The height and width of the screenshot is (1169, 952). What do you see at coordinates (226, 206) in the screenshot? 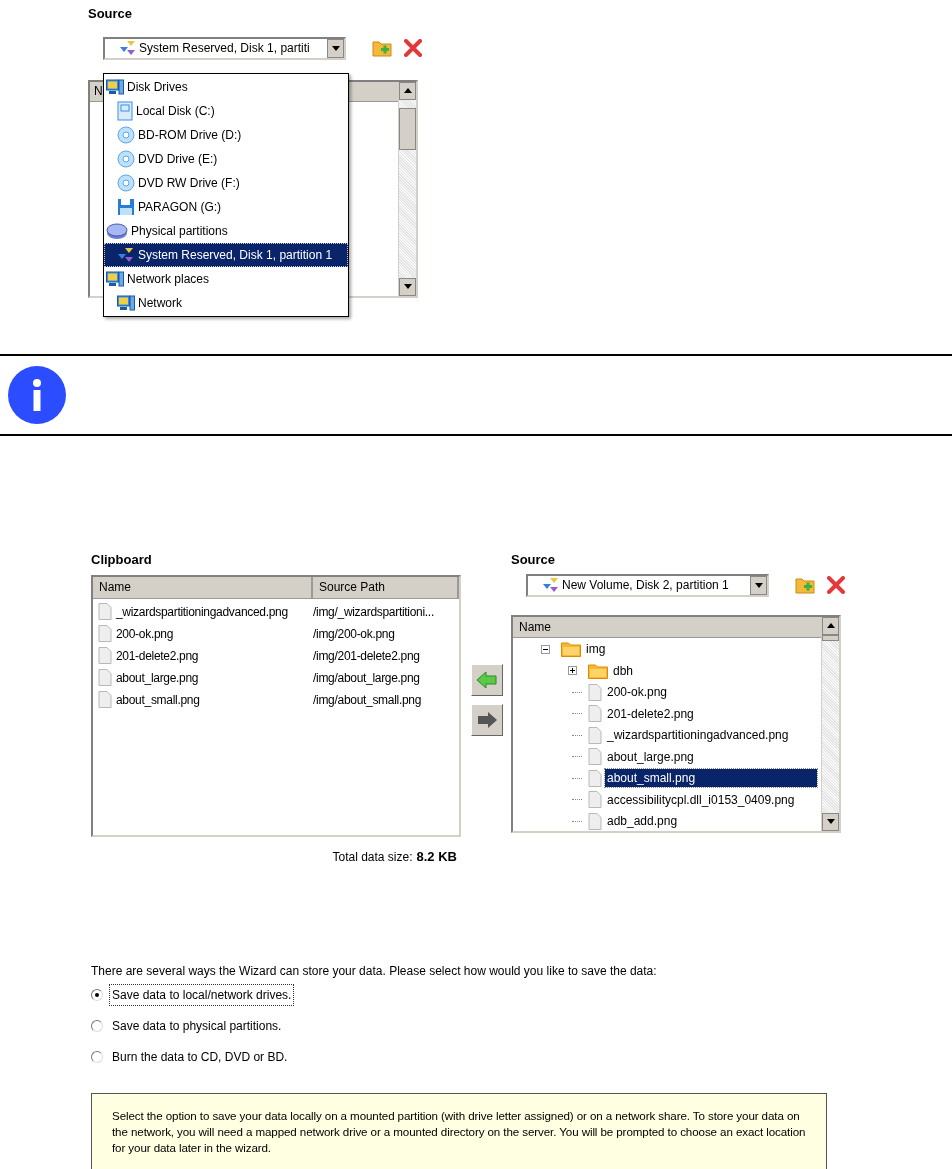
I see `dropdown-option: PARAGON (G:)` at bounding box center [226, 206].